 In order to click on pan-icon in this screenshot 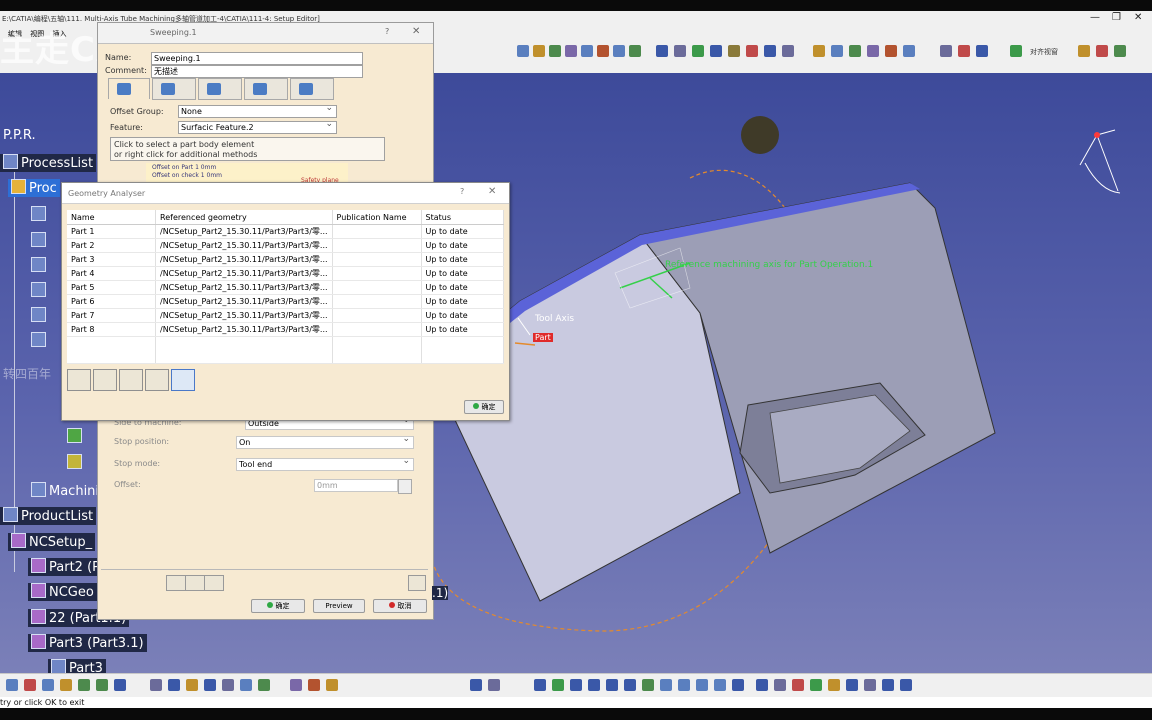, I will do `click(576, 685)`.